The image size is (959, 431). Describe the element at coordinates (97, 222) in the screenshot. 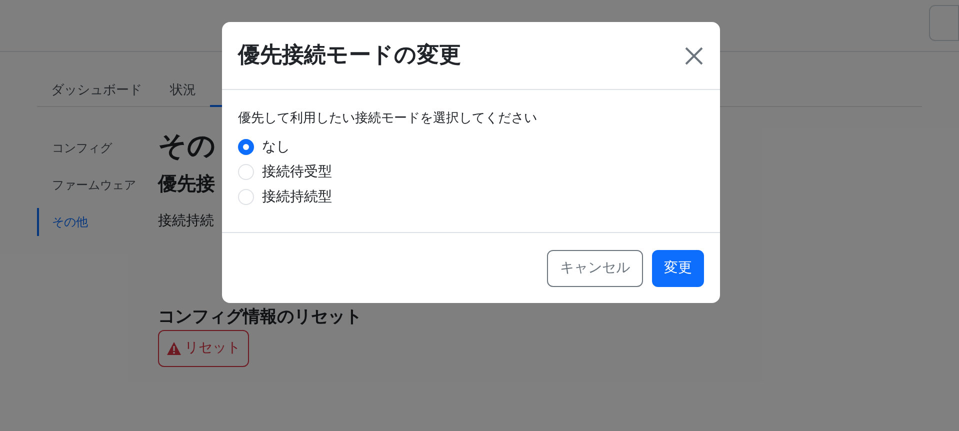

I see `sidebar-item: その他` at that location.